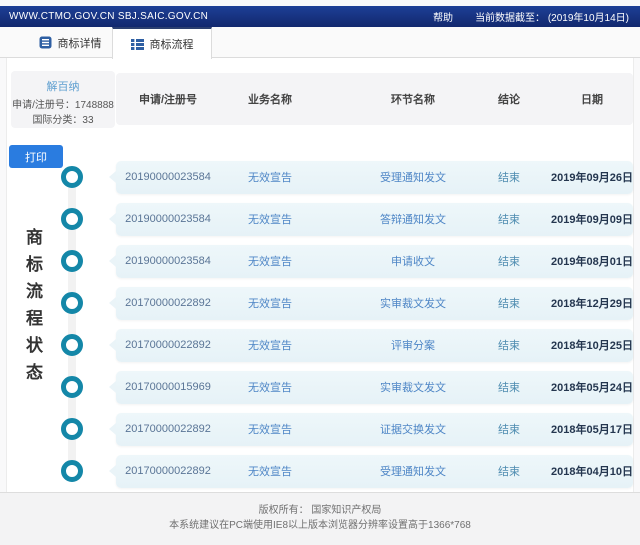  I want to click on row-date: 2018年10月25日, so click(592, 346).